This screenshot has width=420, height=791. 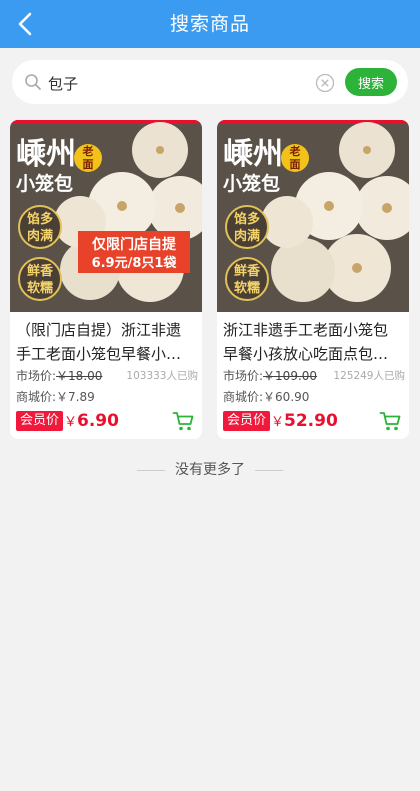 What do you see at coordinates (98, 421) in the screenshot?
I see `member-price-value: 6.90` at bounding box center [98, 421].